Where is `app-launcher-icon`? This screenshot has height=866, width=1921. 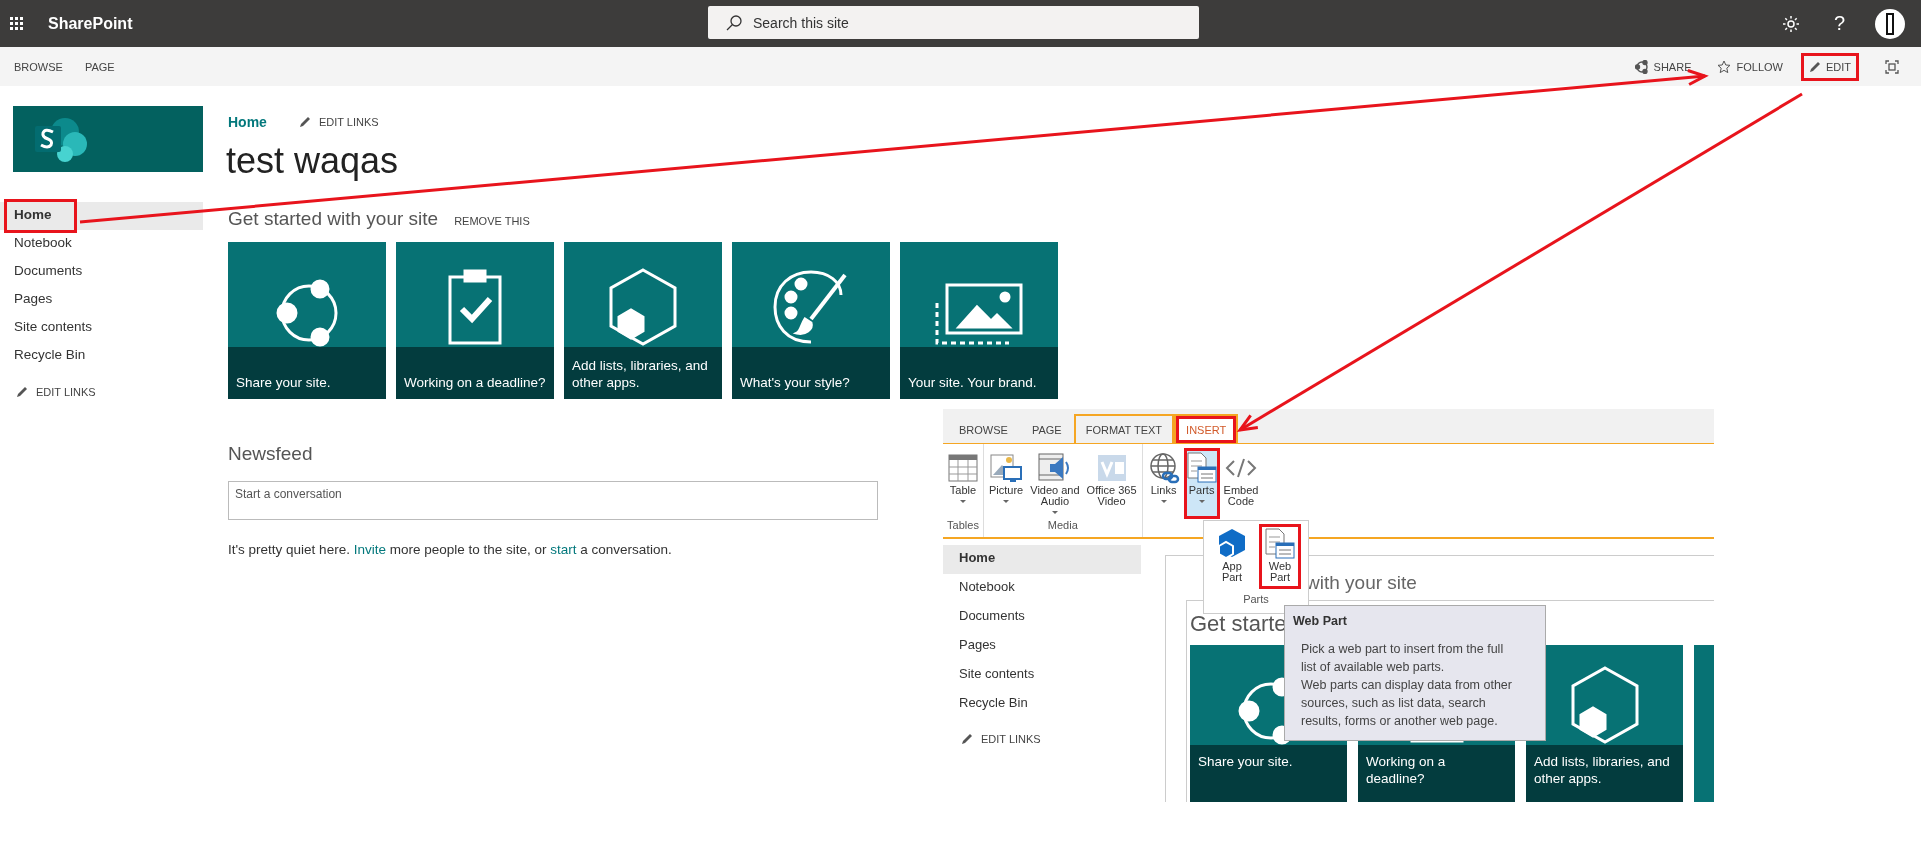
app-launcher-icon is located at coordinates (17, 23).